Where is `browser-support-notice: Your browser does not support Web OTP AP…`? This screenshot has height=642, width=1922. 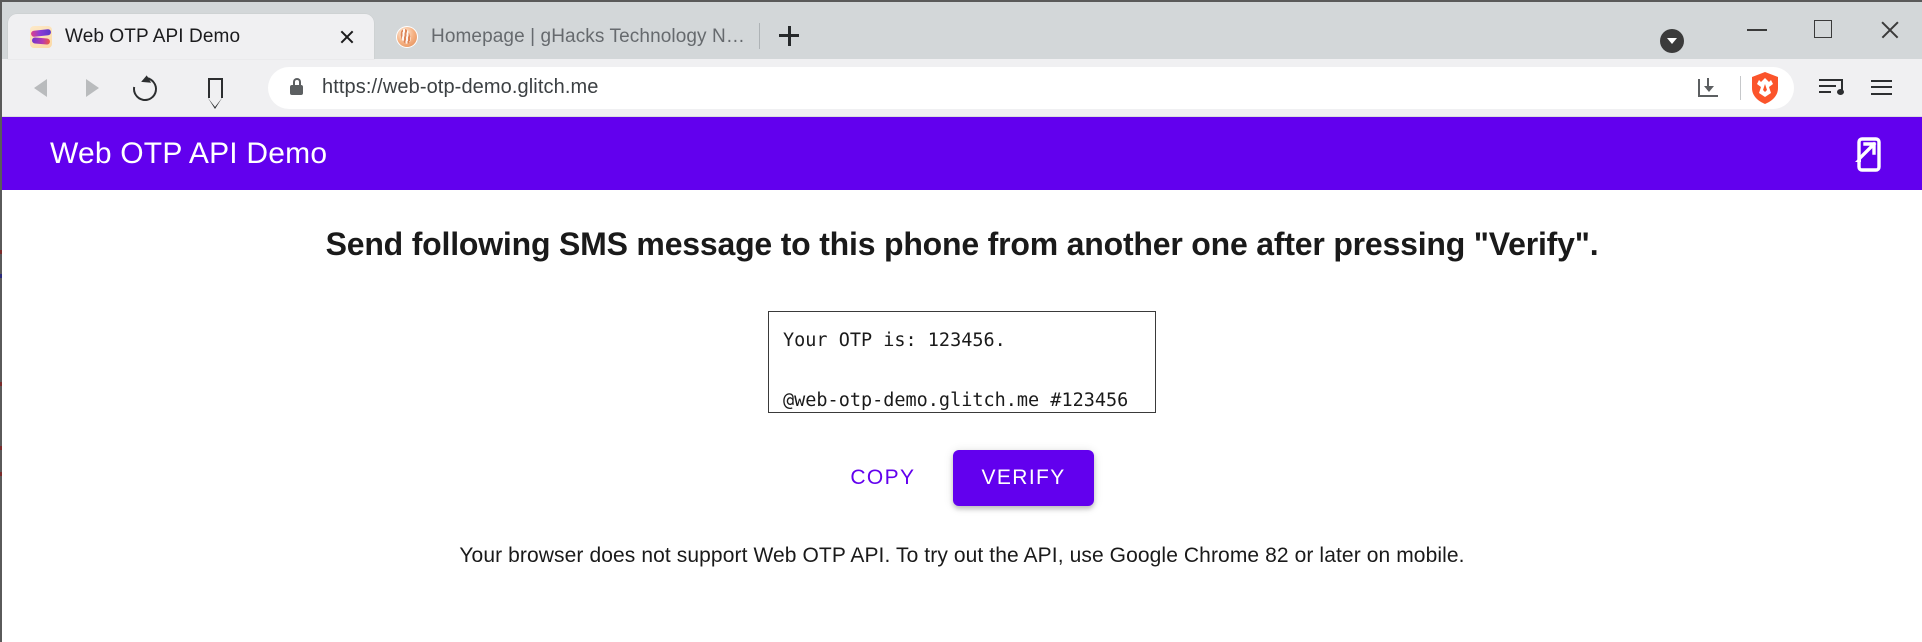
browser-support-notice: Your browser does not support Web OTP AP… is located at coordinates (962, 555).